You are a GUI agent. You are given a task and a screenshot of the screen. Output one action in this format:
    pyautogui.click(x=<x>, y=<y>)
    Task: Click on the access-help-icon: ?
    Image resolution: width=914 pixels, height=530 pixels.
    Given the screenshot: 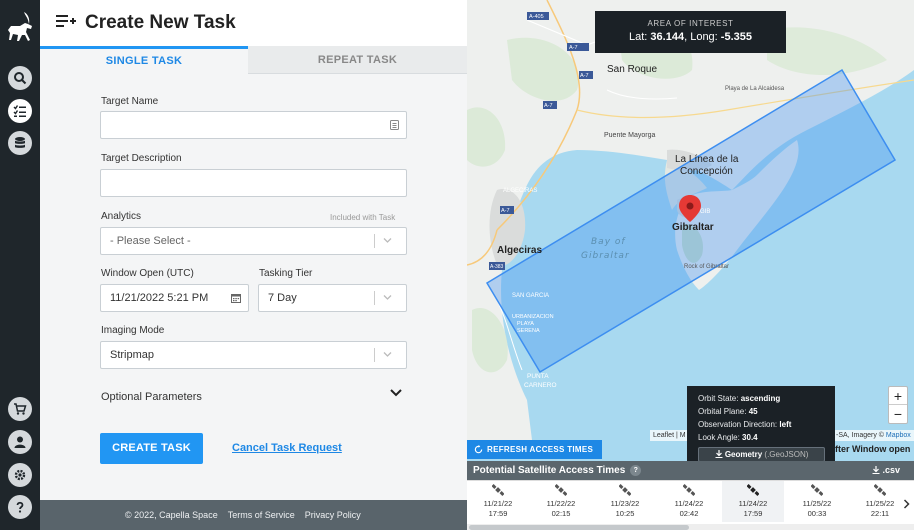 What is the action you would take?
    pyautogui.click(x=636, y=470)
    